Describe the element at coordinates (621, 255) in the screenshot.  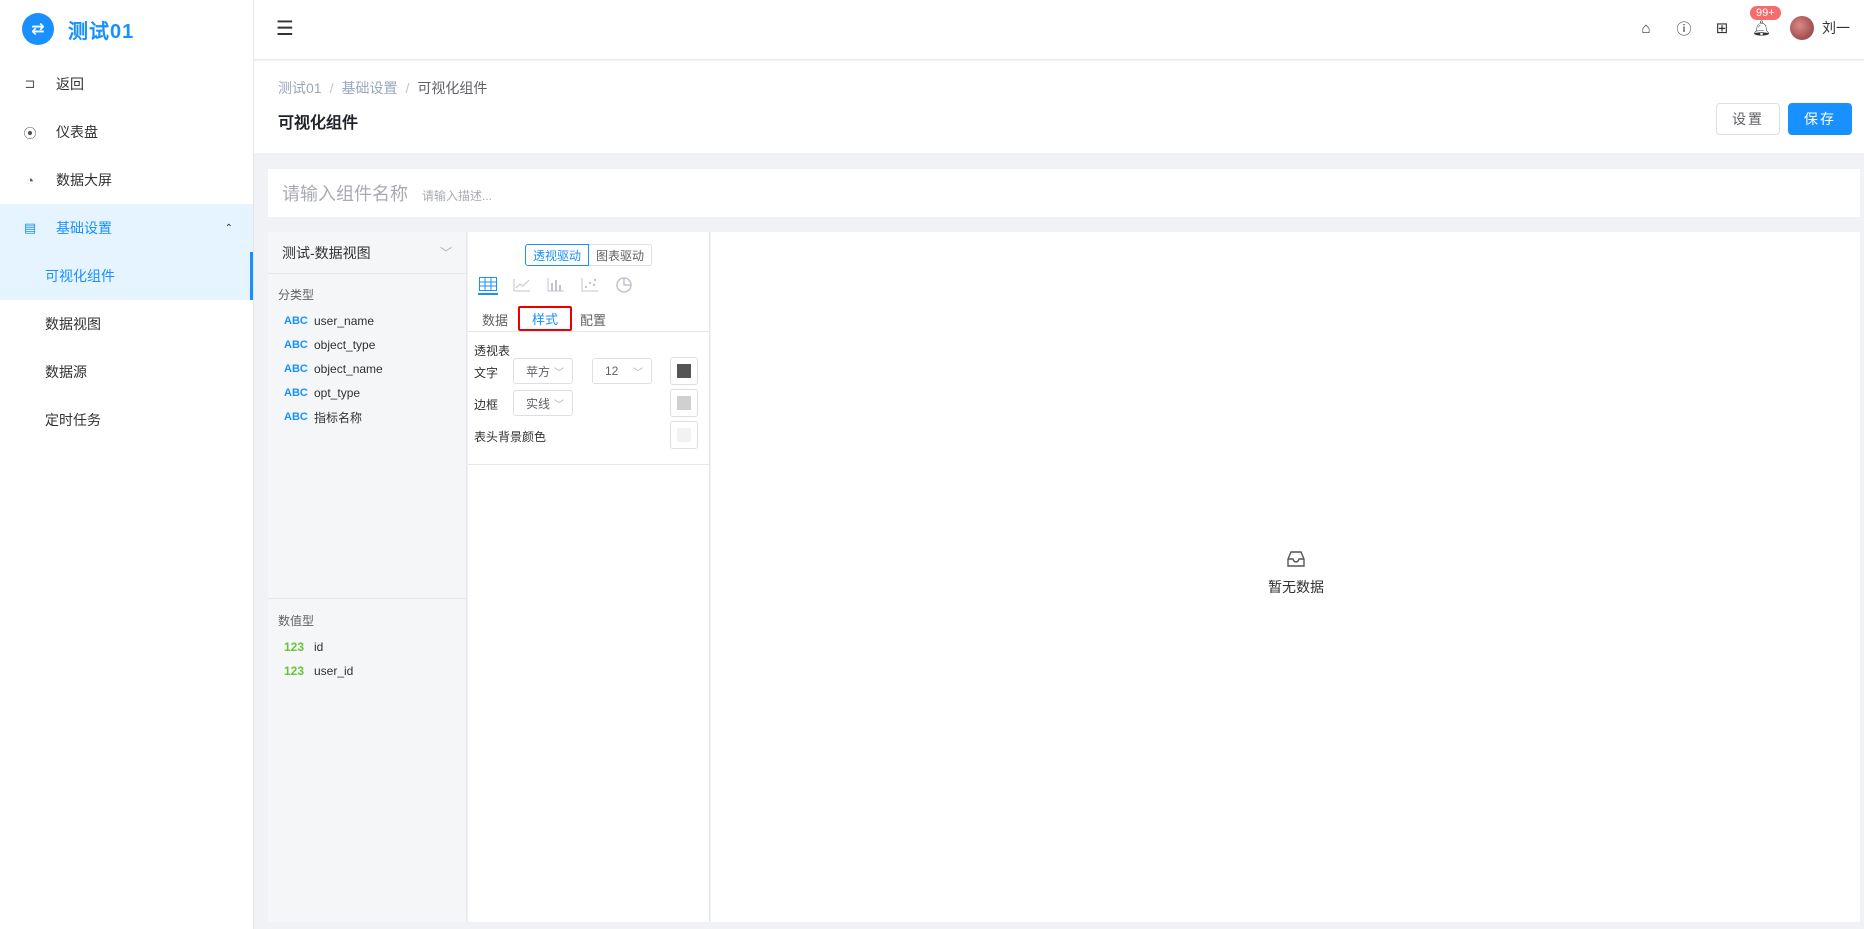
I see `chart-drive-button: 图表驱动` at that location.